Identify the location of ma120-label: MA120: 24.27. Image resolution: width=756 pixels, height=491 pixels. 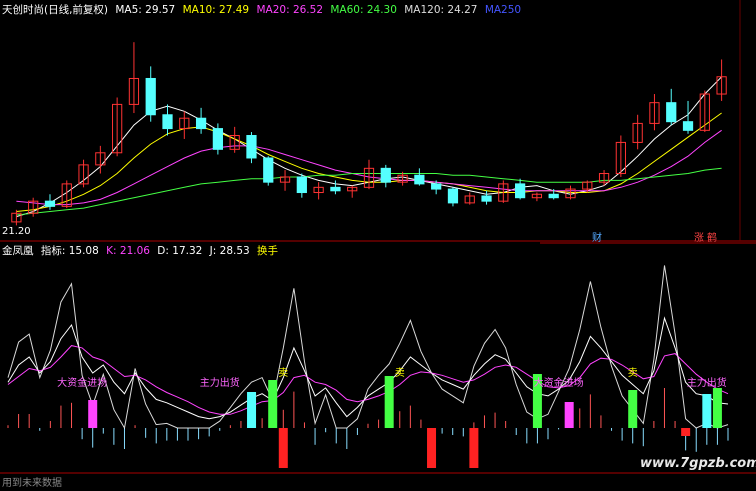
(441, 10).